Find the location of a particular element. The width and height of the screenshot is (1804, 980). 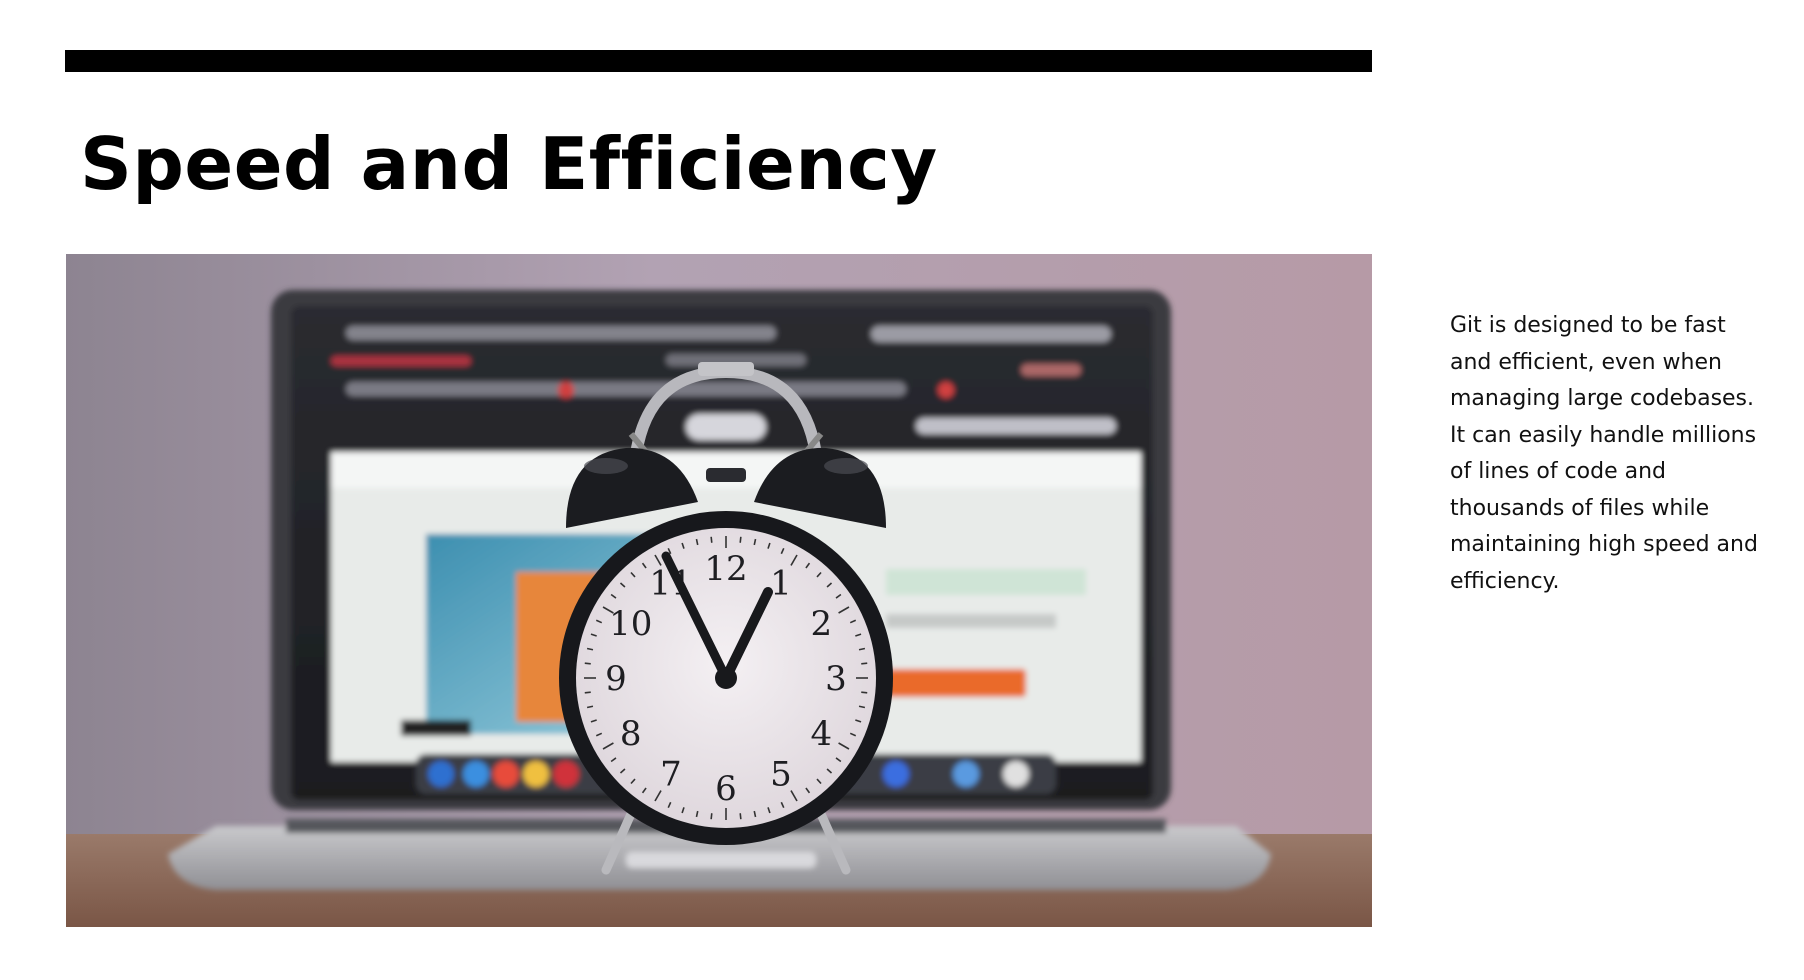

clock-numeral: 9 is located at coordinates (616, 679).